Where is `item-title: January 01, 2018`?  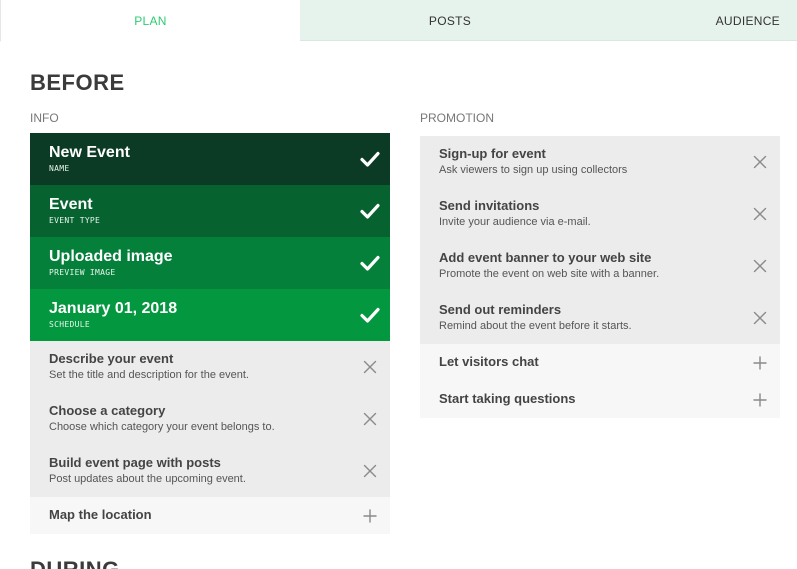
item-title: January 01, 2018 is located at coordinates (113, 308).